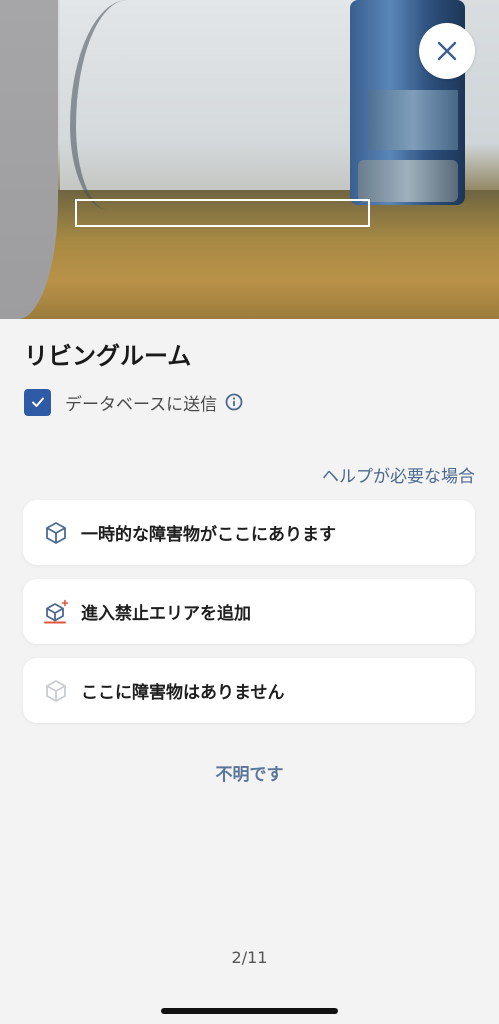 The width and height of the screenshot is (499, 1024). I want to click on unknown-button: 不明です, so click(249, 772).